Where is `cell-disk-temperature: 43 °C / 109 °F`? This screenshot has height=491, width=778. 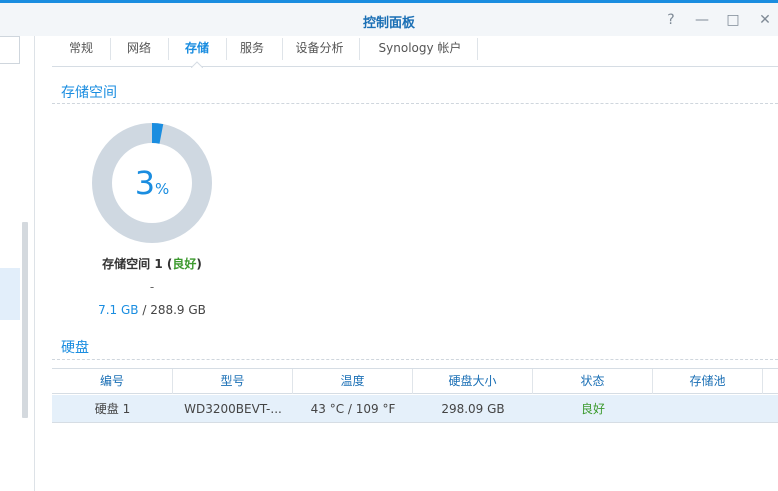 cell-disk-temperature: 43 °C / 109 °F is located at coordinates (353, 409).